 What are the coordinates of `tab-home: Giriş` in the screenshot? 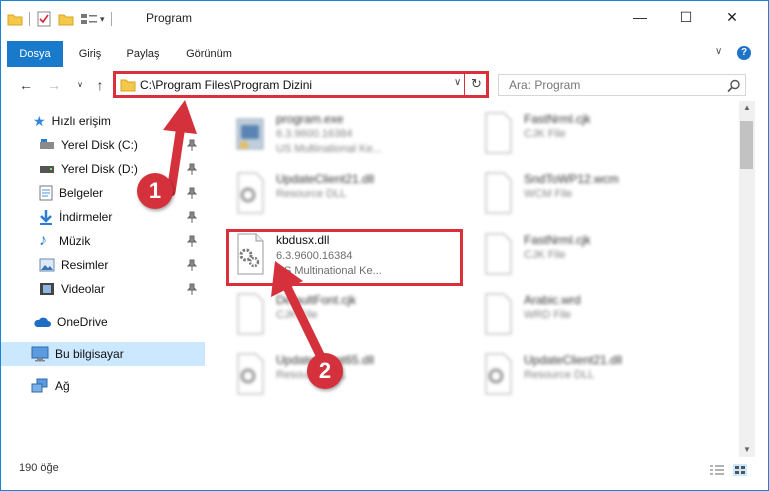 It's located at (90, 54).